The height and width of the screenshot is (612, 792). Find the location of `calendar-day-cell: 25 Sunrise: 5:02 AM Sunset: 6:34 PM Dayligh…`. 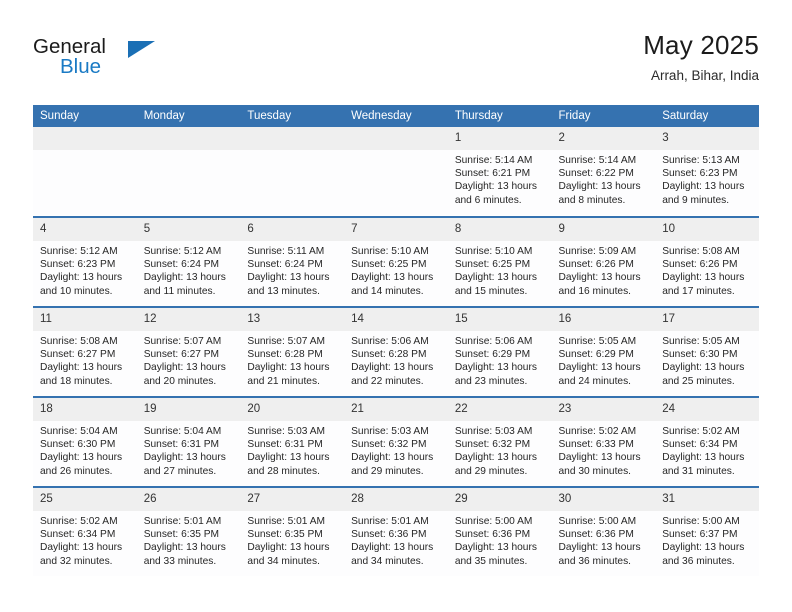

calendar-day-cell: 25 Sunrise: 5:02 AM Sunset: 6:34 PM Dayligh… is located at coordinates (85, 531).